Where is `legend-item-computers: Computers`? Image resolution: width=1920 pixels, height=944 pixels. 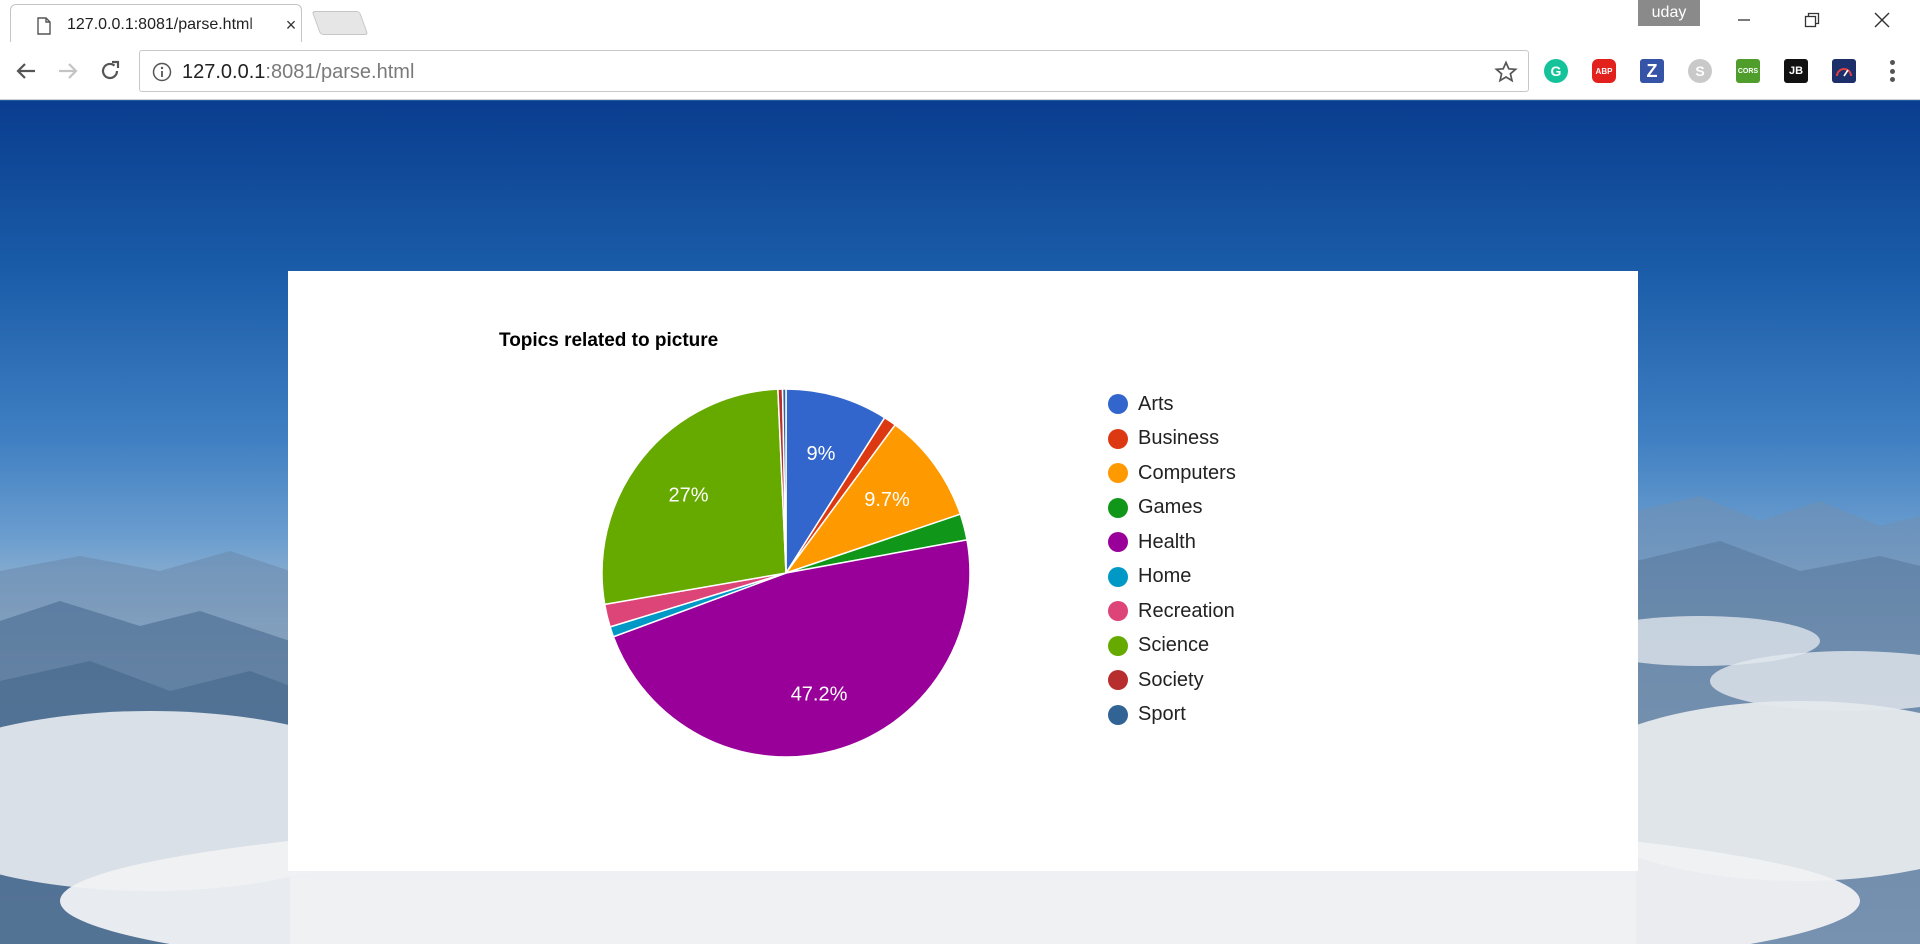
legend-item-computers: Computers is located at coordinates (1172, 473).